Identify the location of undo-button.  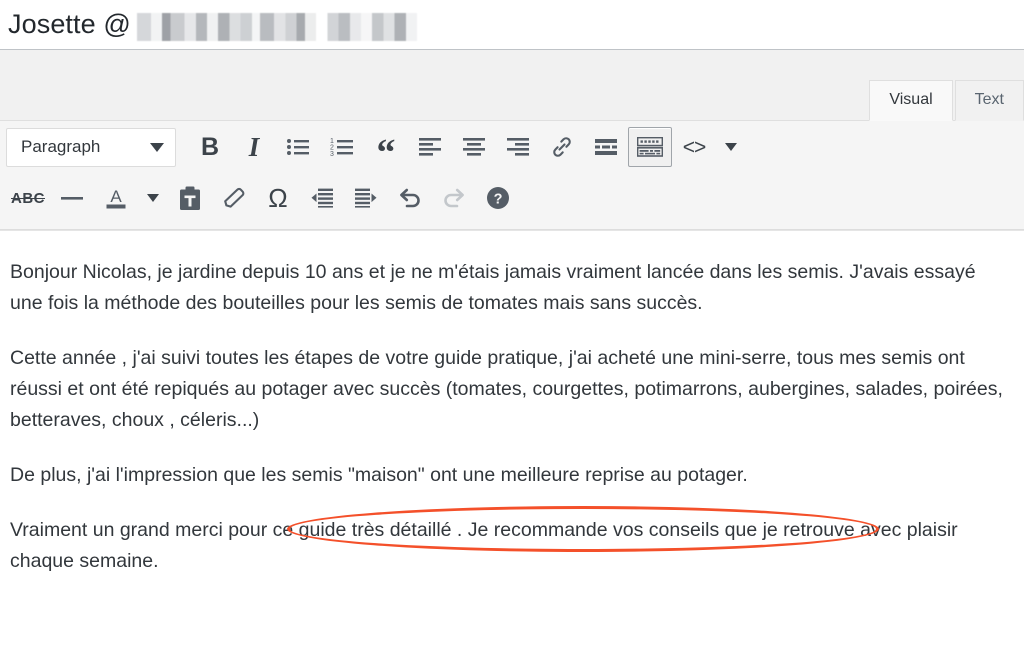
(410, 198).